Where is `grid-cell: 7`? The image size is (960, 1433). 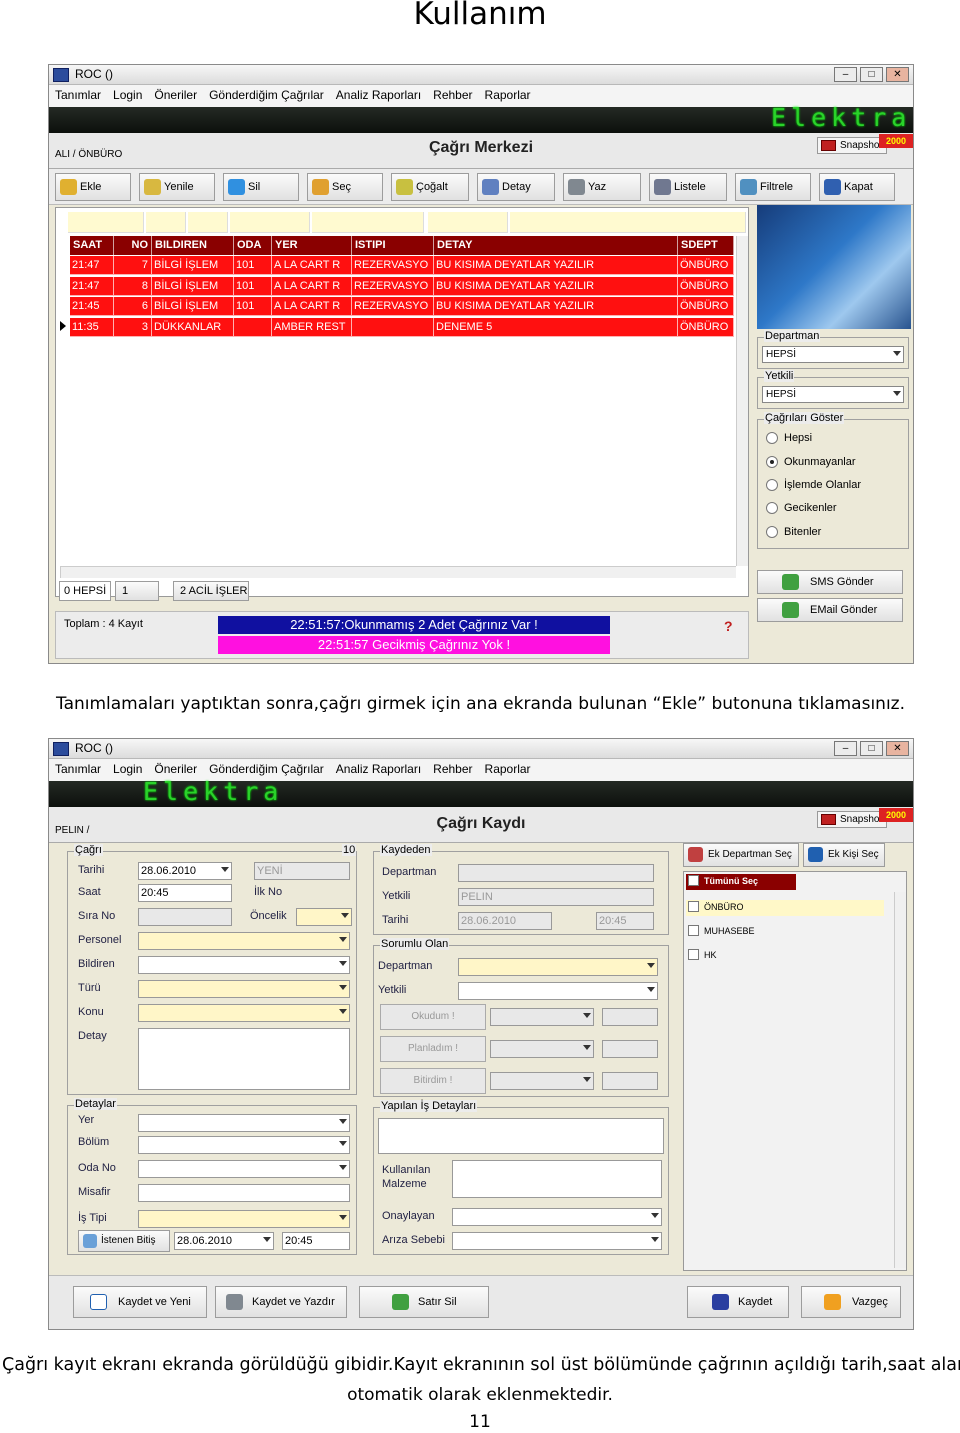 grid-cell: 7 is located at coordinates (133, 265).